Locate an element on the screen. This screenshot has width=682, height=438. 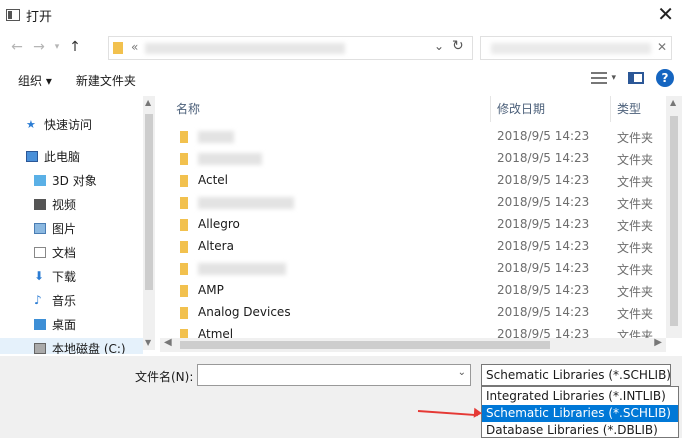
filename-input: ⌄ is located at coordinates (334, 375).